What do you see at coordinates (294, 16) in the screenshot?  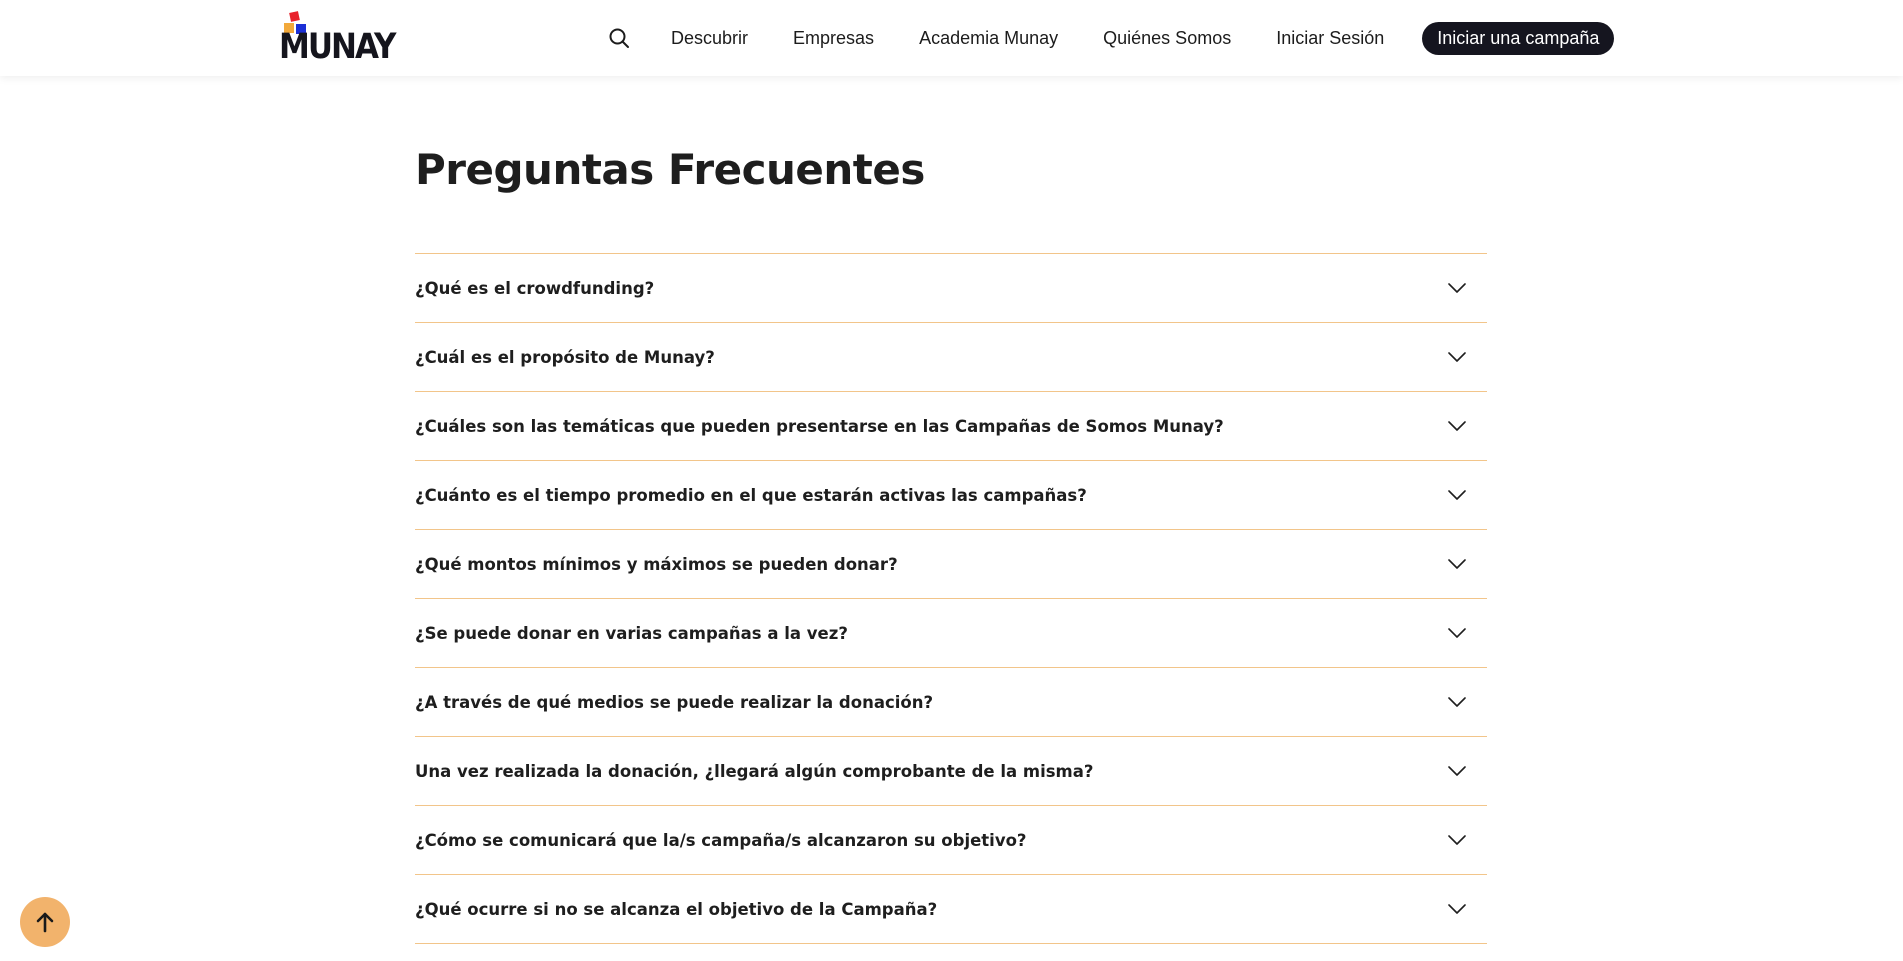 I see `logo-red-square` at bounding box center [294, 16].